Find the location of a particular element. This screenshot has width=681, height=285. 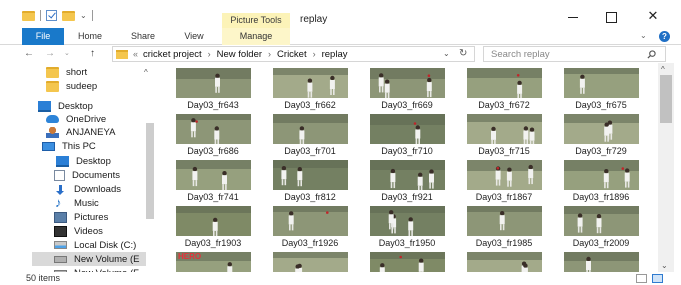

nav-item: Downloads is located at coordinates (89, 189).